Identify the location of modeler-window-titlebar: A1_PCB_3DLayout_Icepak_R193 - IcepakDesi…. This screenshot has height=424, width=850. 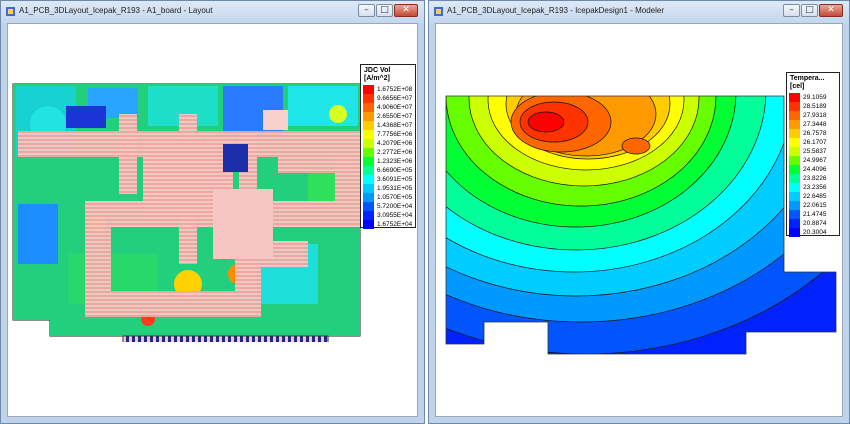
(639, 12).